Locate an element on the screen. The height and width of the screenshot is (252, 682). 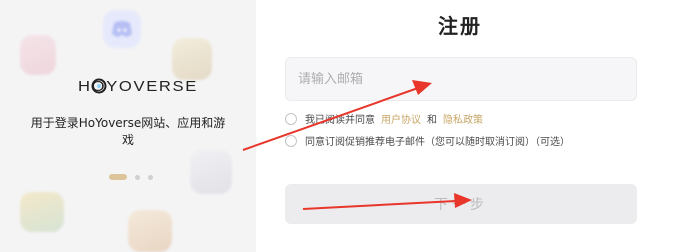
hoyoverse-logo: HOYOVERSE is located at coordinates (138, 87).